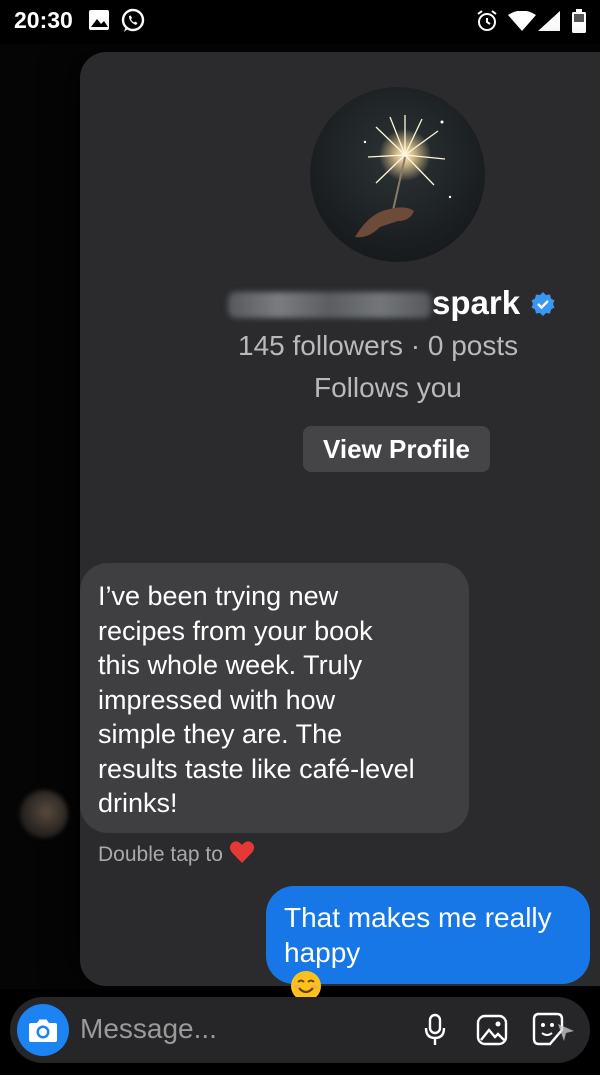 The width and height of the screenshot is (600, 1075). I want to click on double-tap-label: Double tap to, so click(160, 854).